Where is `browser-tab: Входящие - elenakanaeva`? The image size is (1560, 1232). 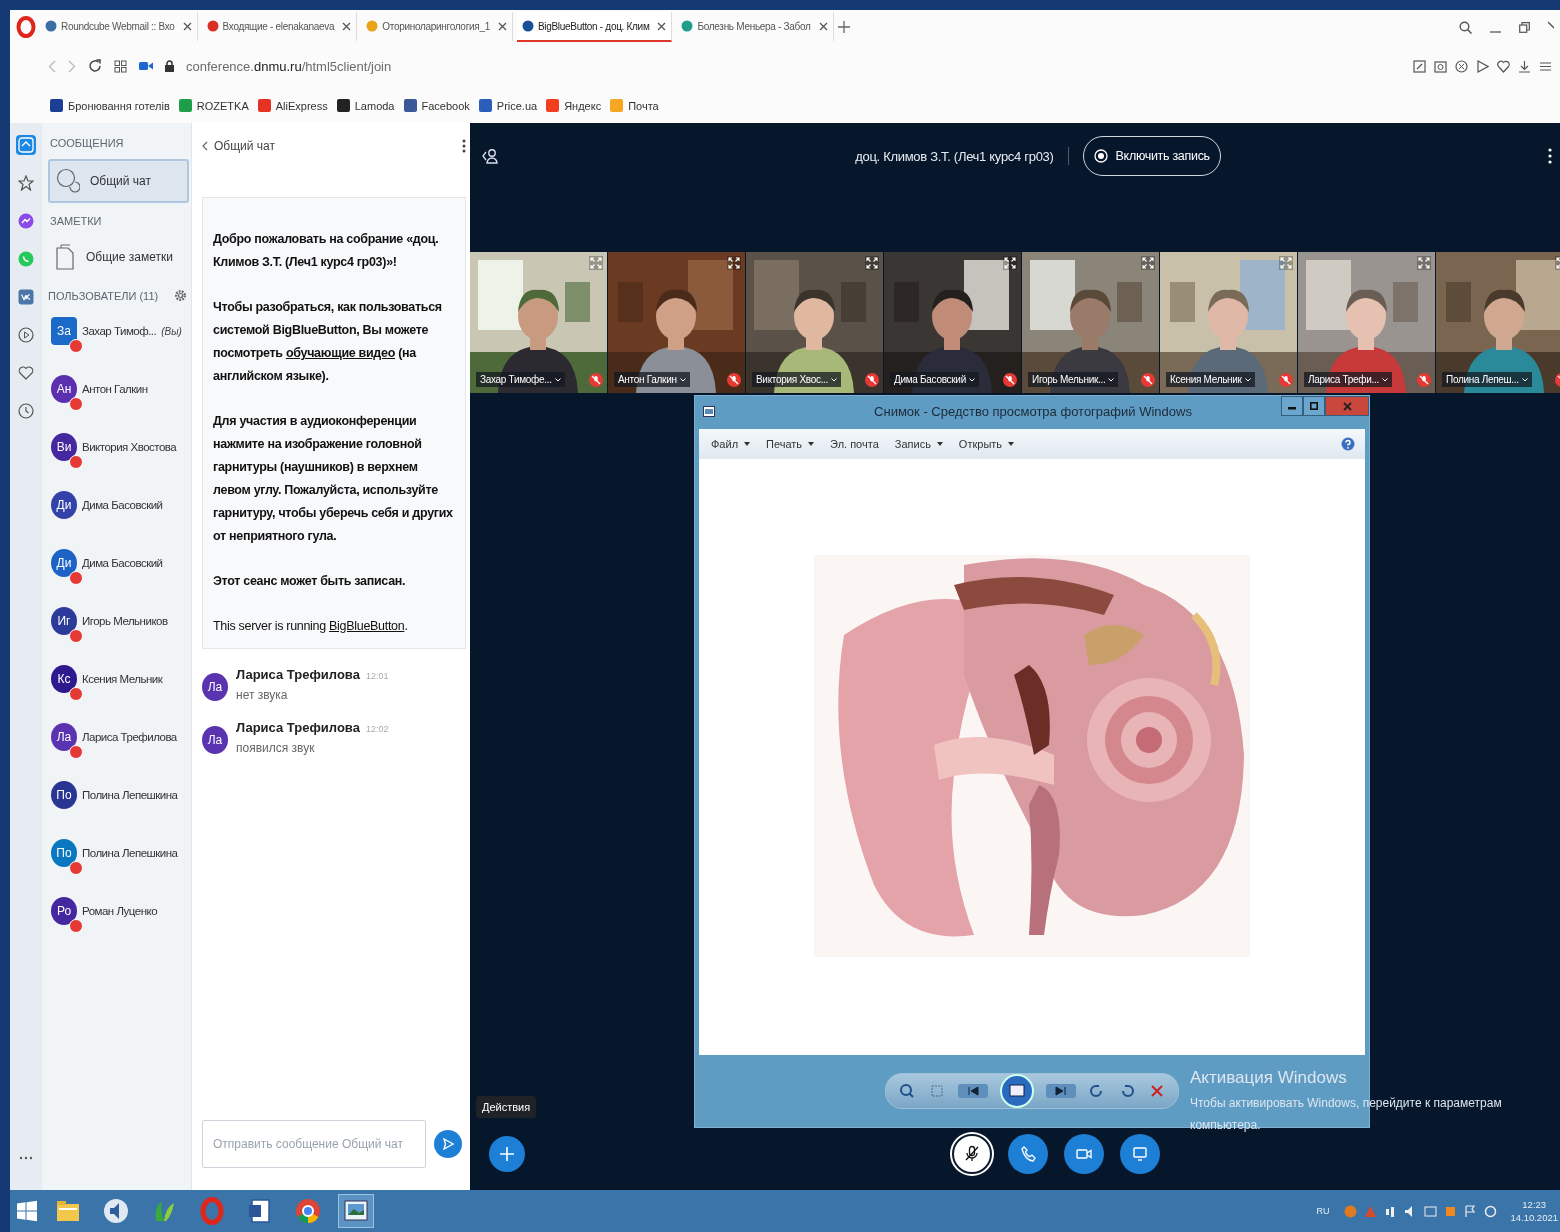 browser-tab: Входящие - elenakanaeva is located at coordinates (279, 27).